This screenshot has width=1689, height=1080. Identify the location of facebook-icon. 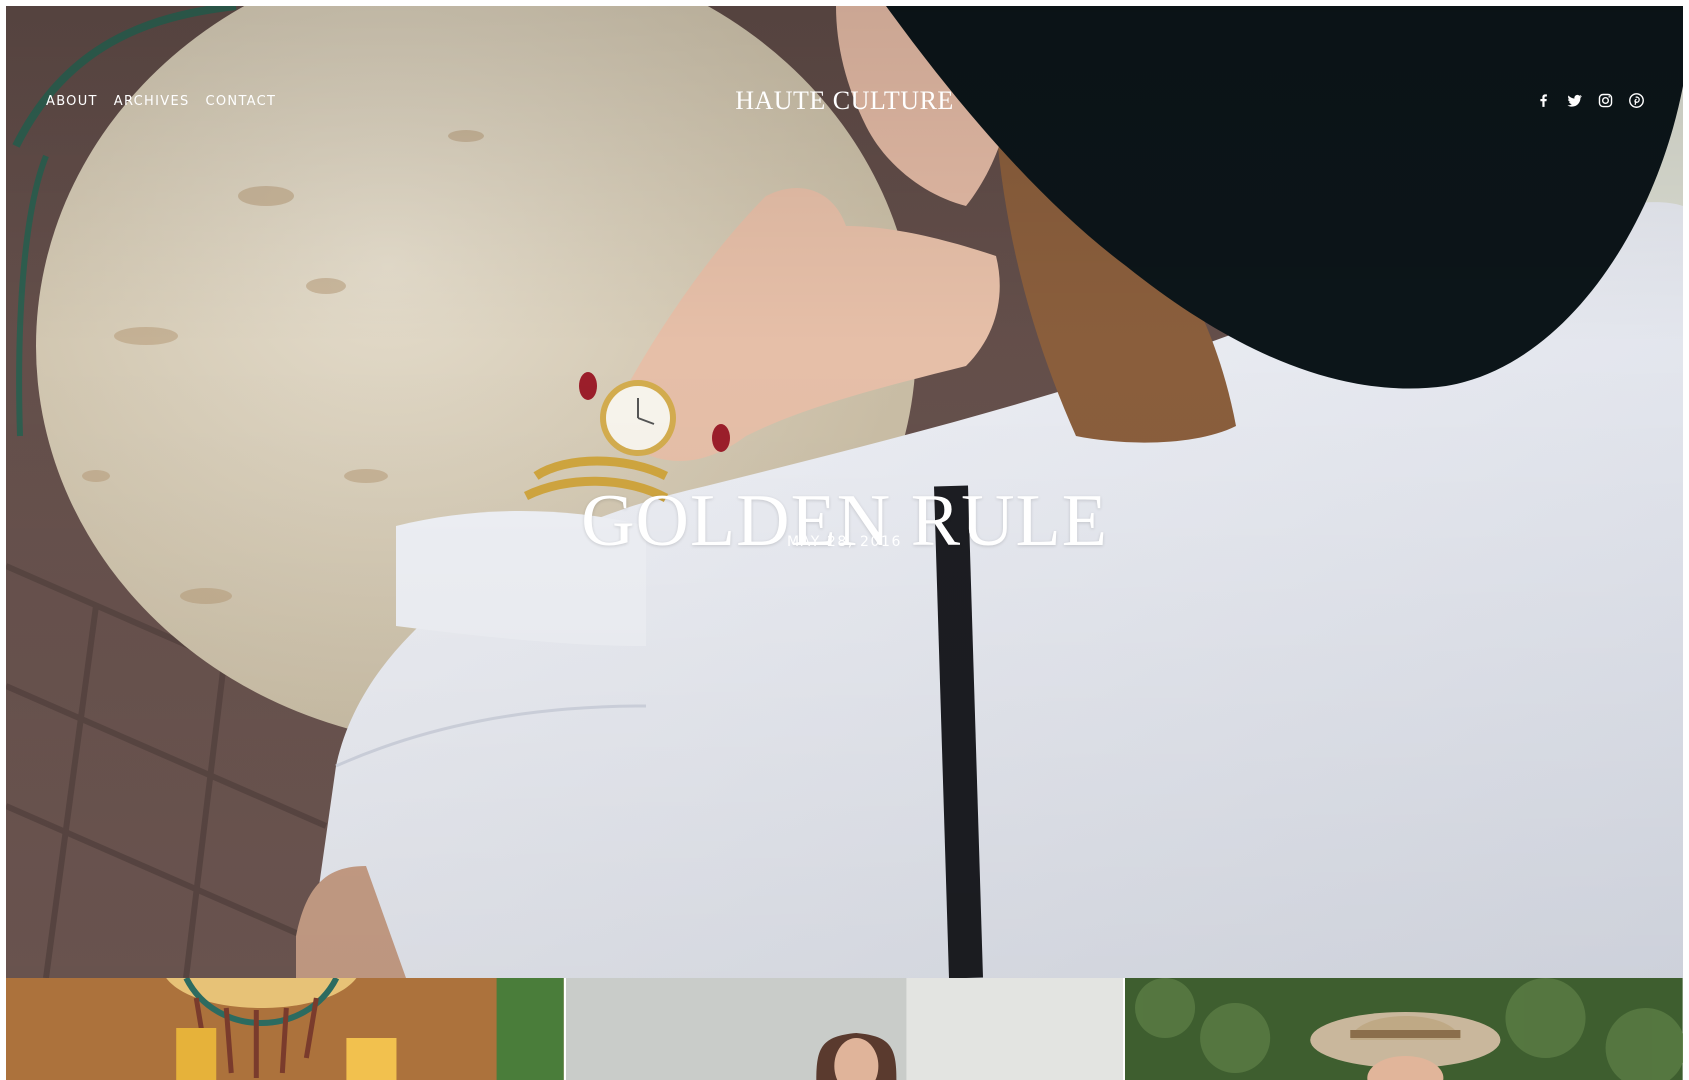
(1543, 100).